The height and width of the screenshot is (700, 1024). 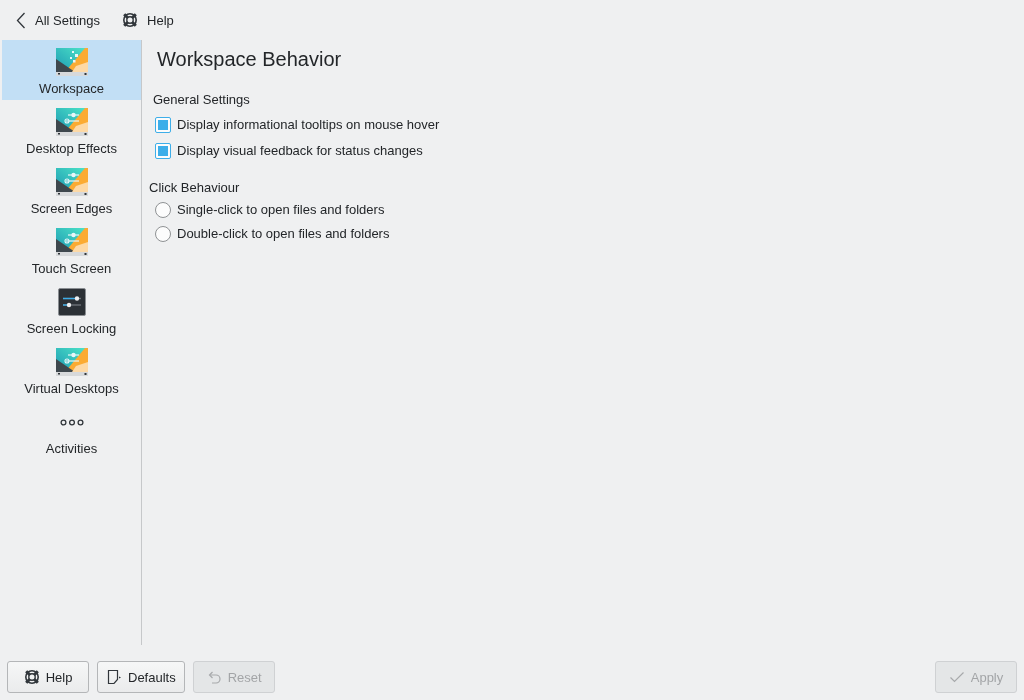 What do you see at coordinates (194, 188) in the screenshot?
I see `section-heading: Click Behaviour` at bounding box center [194, 188].